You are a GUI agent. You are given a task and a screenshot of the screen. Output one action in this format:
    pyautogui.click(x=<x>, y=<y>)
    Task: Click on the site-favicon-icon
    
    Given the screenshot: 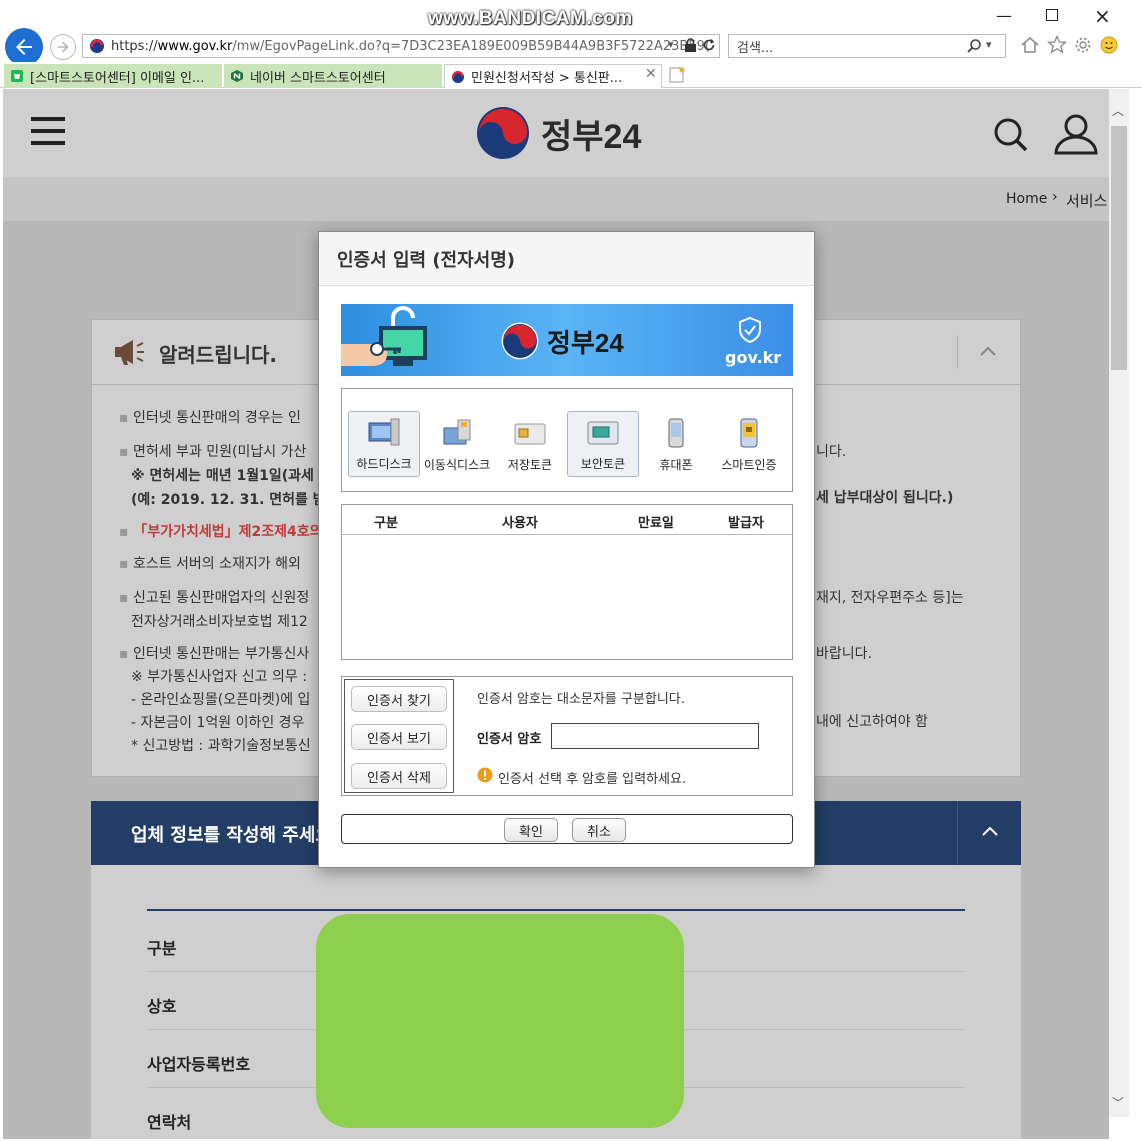 What is the action you would take?
    pyautogui.click(x=97, y=46)
    